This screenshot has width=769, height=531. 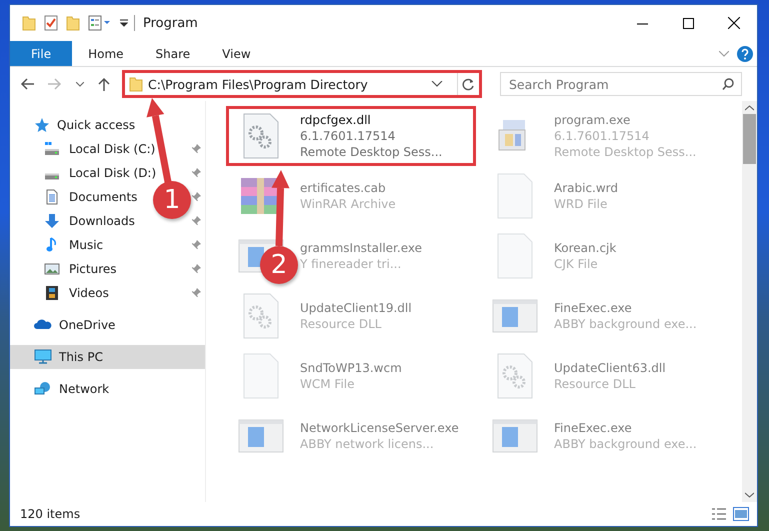 What do you see at coordinates (42, 125) in the screenshot?
I see `star-icon` at bounding box center [42, 125].